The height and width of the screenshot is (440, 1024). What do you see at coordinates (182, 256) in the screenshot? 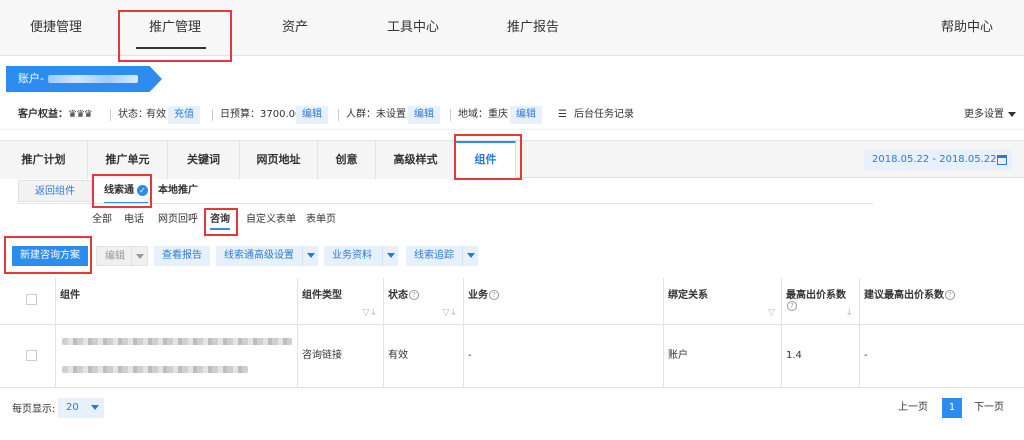
I see `view-report-button: 查看报告` at bounding box center [182, 256].